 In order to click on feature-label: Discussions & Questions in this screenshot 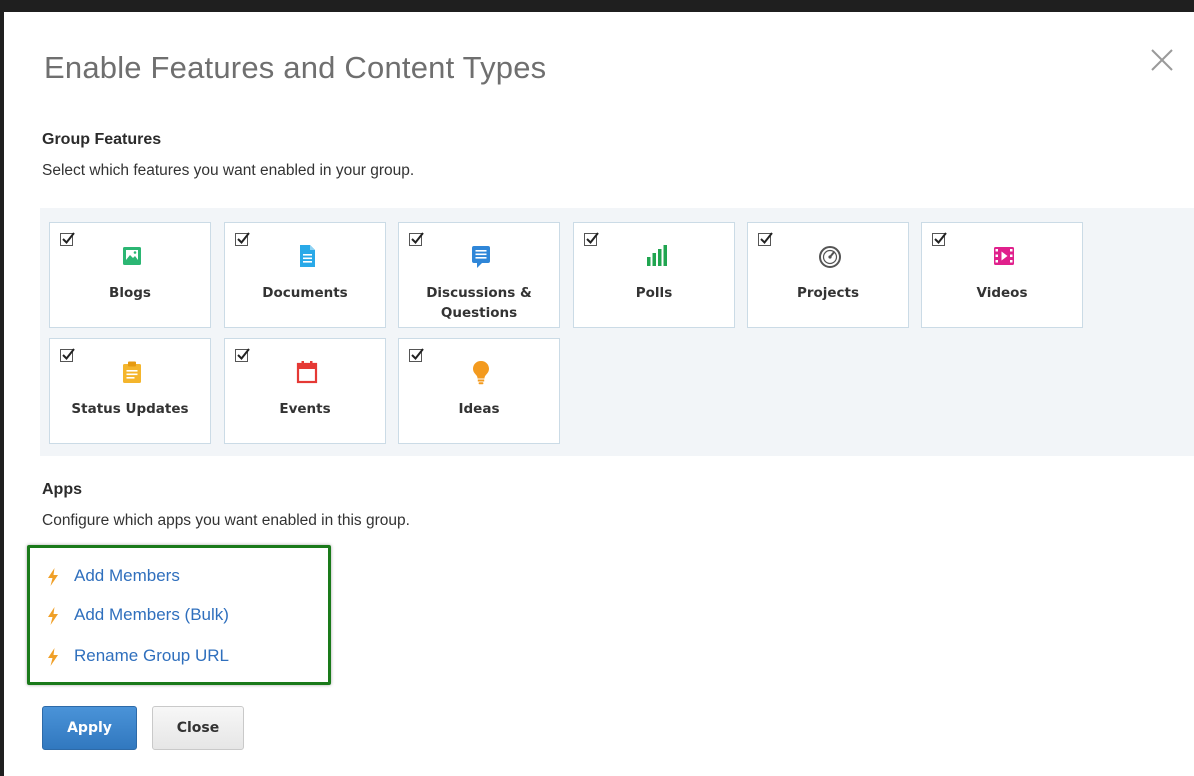, I will do `click(479, 303)`.